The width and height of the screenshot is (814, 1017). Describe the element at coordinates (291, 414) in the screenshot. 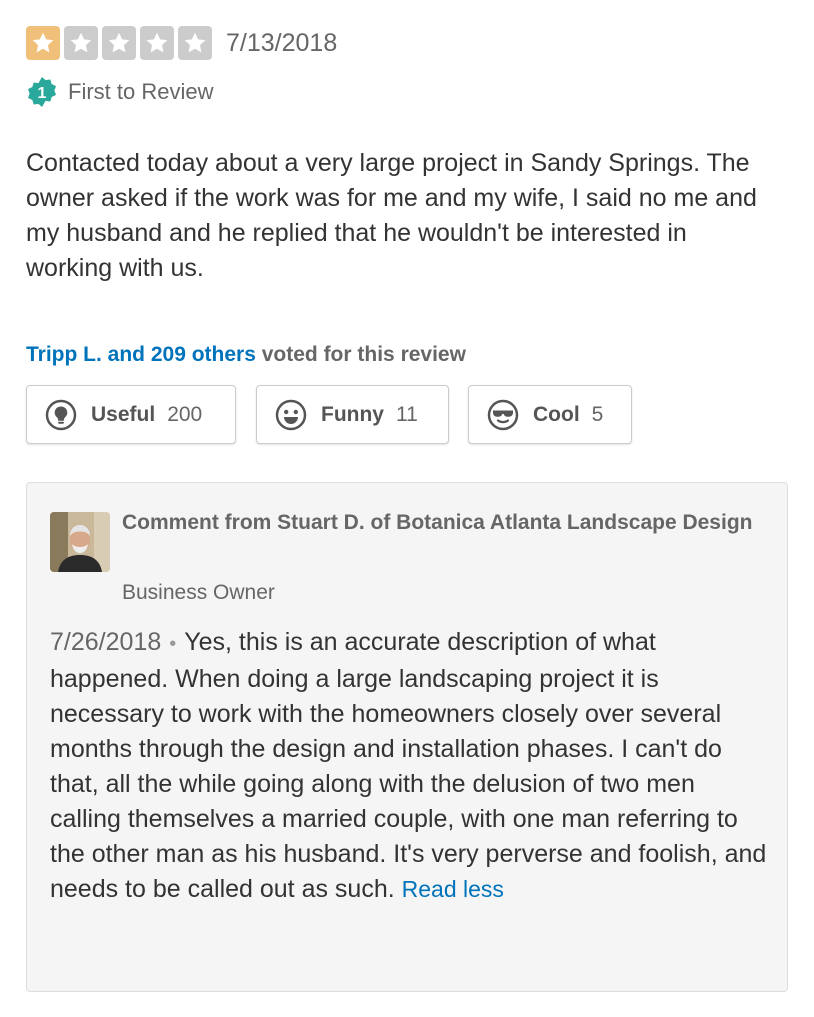

I see `smile-icon` at that location.